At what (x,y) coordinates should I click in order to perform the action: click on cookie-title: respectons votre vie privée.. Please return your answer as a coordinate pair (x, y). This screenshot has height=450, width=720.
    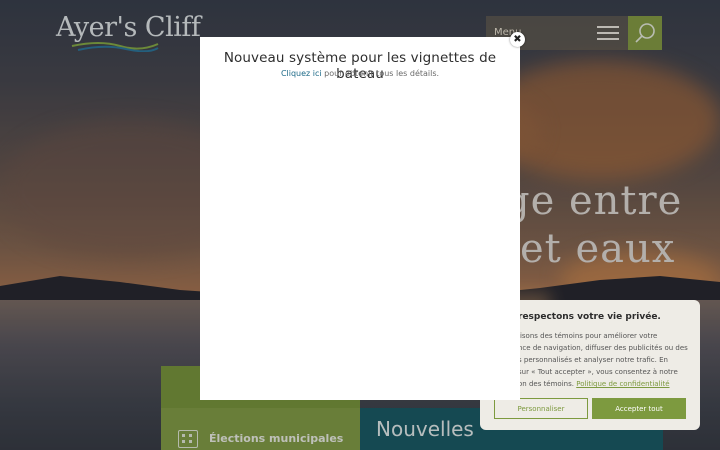
    Looking at the image, I should click on (589, 317).